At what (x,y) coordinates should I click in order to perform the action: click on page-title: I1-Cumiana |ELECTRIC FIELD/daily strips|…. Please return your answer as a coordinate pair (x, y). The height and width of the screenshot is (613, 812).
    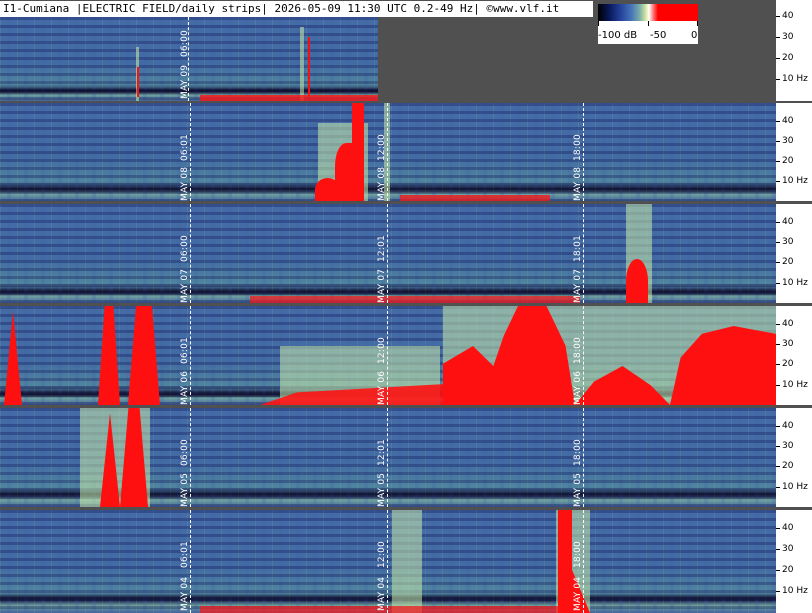
    Looking at the image, I should click on (296, 9).